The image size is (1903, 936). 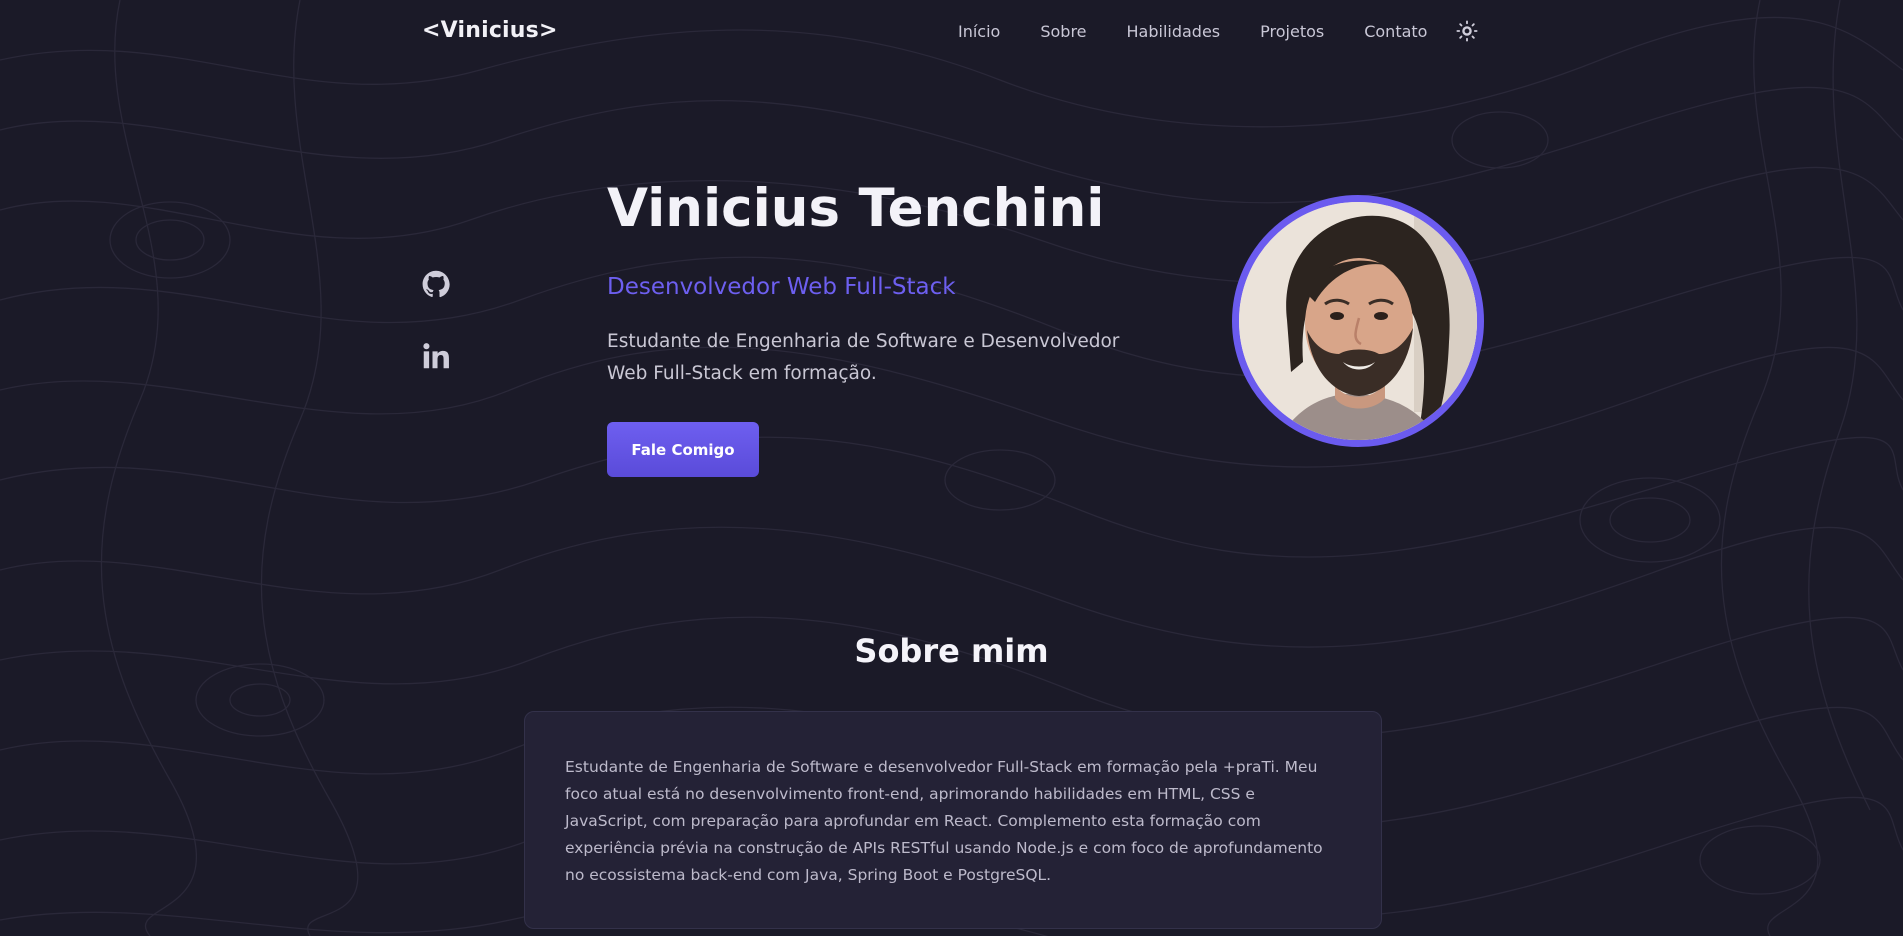 What do you see at coordinates (781, 287) in the screenshot?
I see `hero-role: Desenvolvedor Web Full-Stack` at bounding box center [781, 287].